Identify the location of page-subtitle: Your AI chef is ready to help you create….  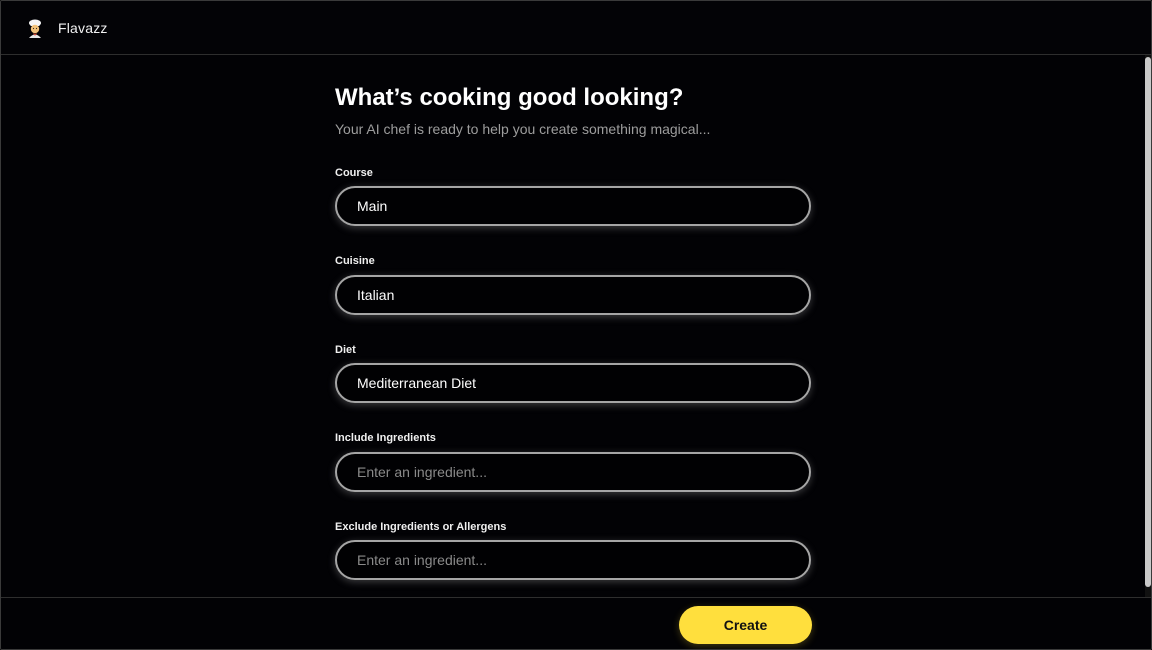
(523, 129).